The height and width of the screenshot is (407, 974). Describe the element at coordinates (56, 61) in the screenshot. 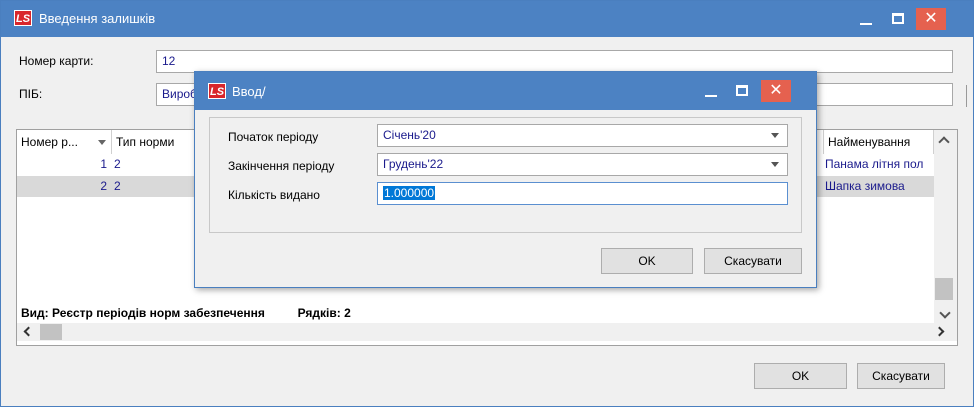

I see `card-number-label: Номер карти:` at that location.